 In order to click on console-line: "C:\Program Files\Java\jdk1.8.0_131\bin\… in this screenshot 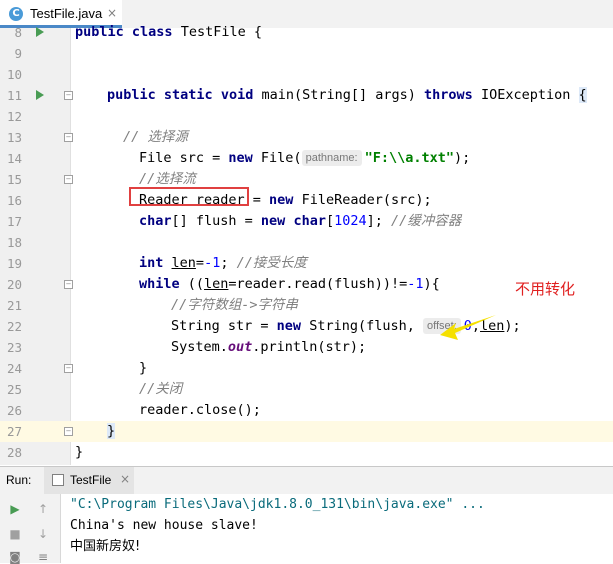, I will do `click(277, 504)`.